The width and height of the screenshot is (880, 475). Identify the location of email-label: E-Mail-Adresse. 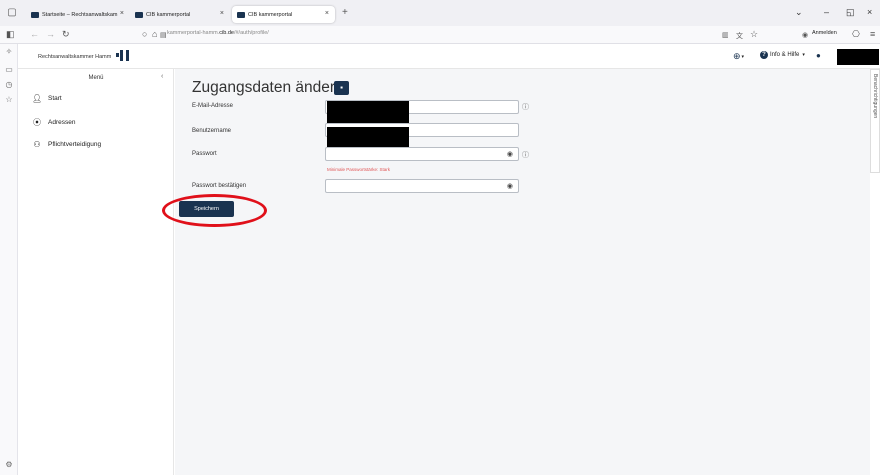
(213, 106).